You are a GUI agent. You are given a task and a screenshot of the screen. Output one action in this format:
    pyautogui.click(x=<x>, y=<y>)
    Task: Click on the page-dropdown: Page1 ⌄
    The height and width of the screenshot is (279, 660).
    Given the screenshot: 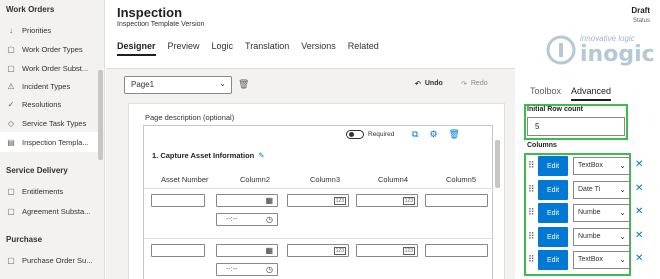 What is the action you would take?
    pyautogui.click(x=178, y=85)
    